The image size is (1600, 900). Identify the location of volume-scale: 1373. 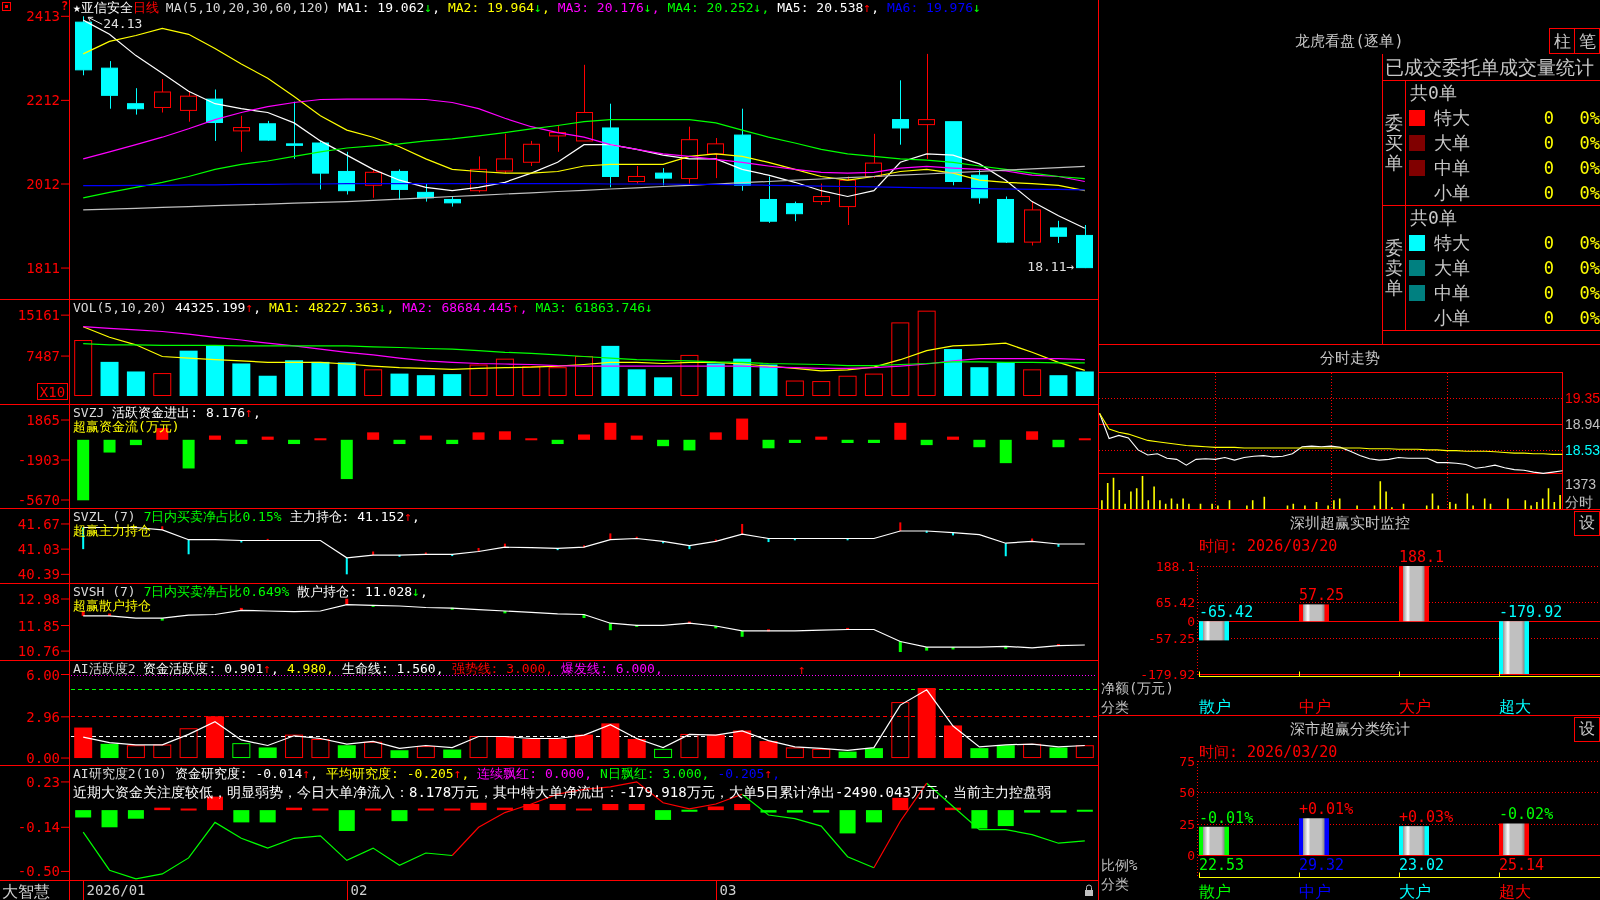
(1581, 484).